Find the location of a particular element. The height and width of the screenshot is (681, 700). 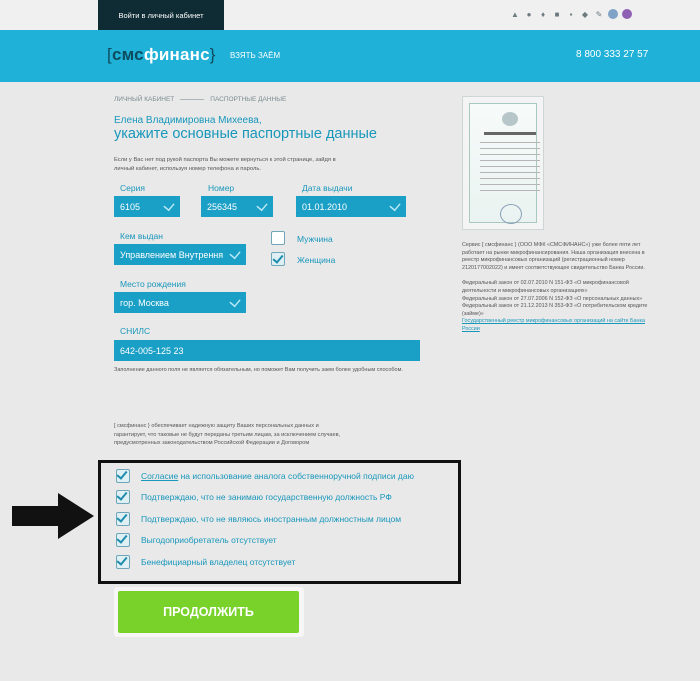

beneficial-owner-checkbox is located at coordinates (123, 562).